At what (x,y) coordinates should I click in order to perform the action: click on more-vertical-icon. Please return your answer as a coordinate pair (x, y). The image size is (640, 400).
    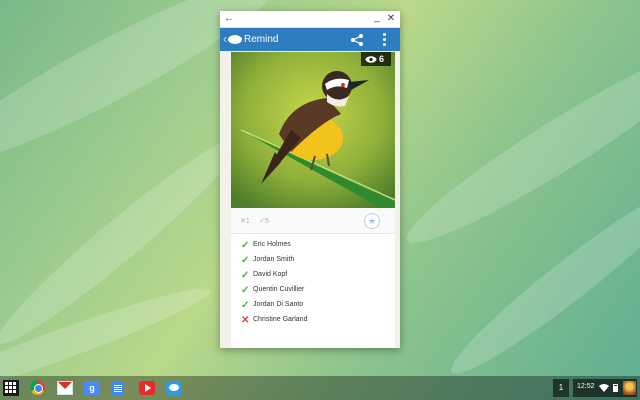
    Looking at the image, I should click on (385, 40).